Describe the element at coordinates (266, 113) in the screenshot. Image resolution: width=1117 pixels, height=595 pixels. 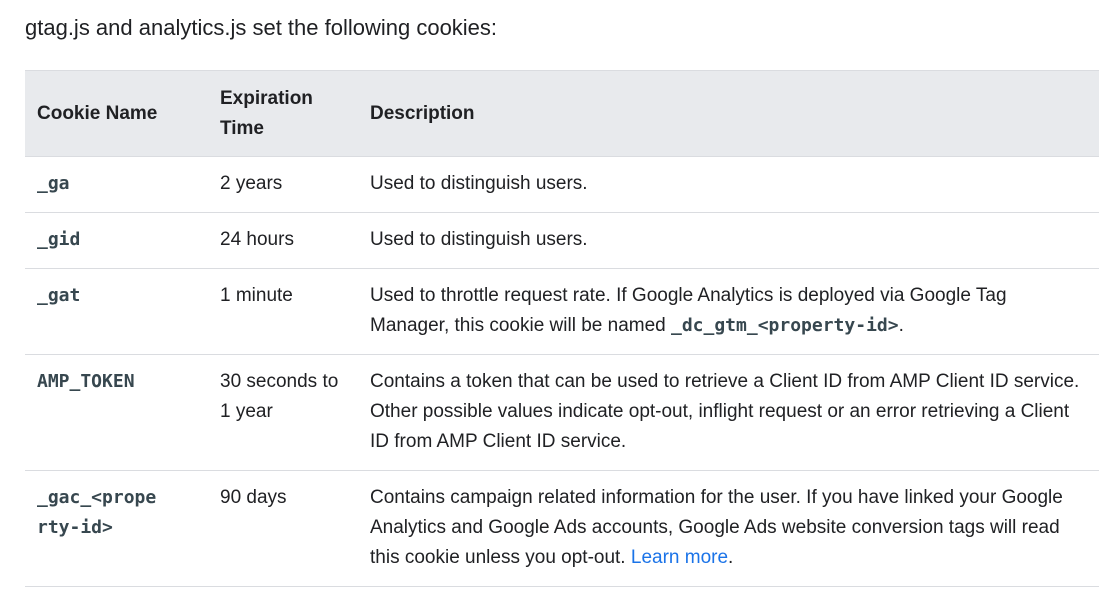
I see `header-expiration-label: Expiration Time` at that location.